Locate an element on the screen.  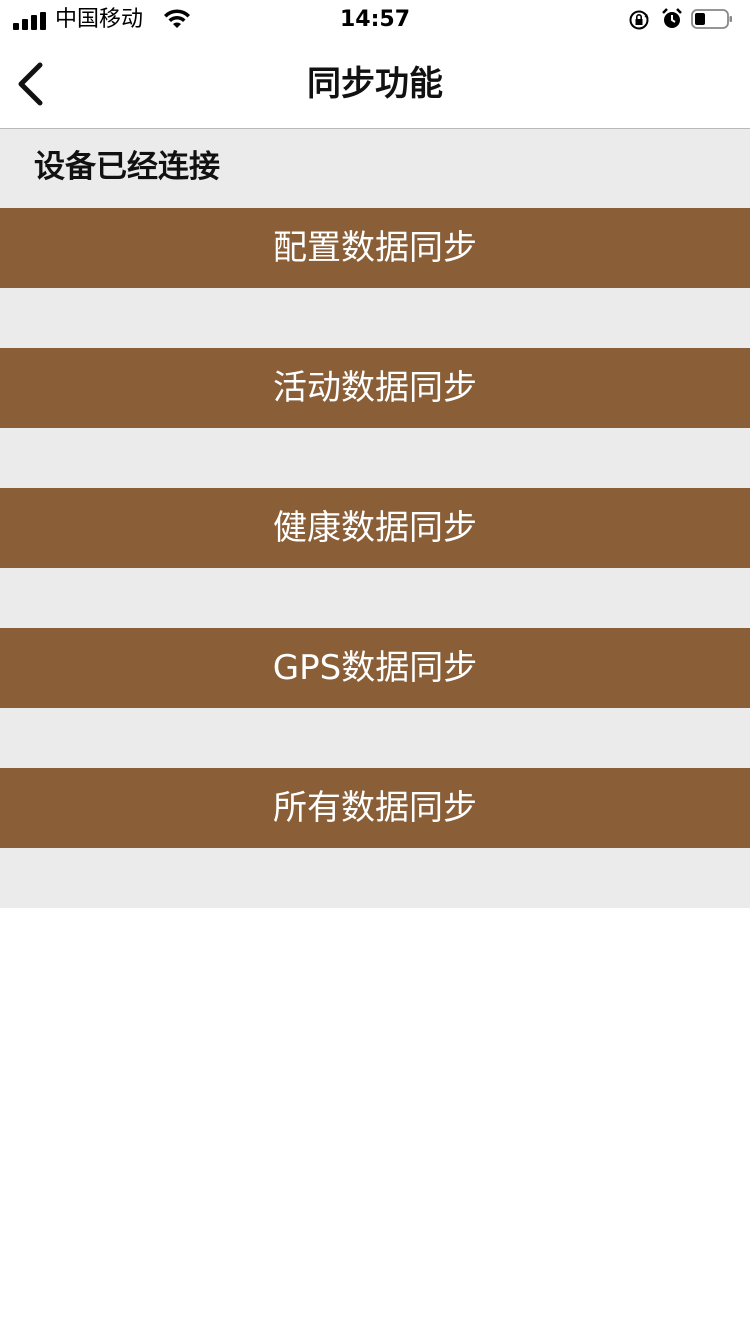
page-title: 同步功能 is located at coordinates (375, 84).